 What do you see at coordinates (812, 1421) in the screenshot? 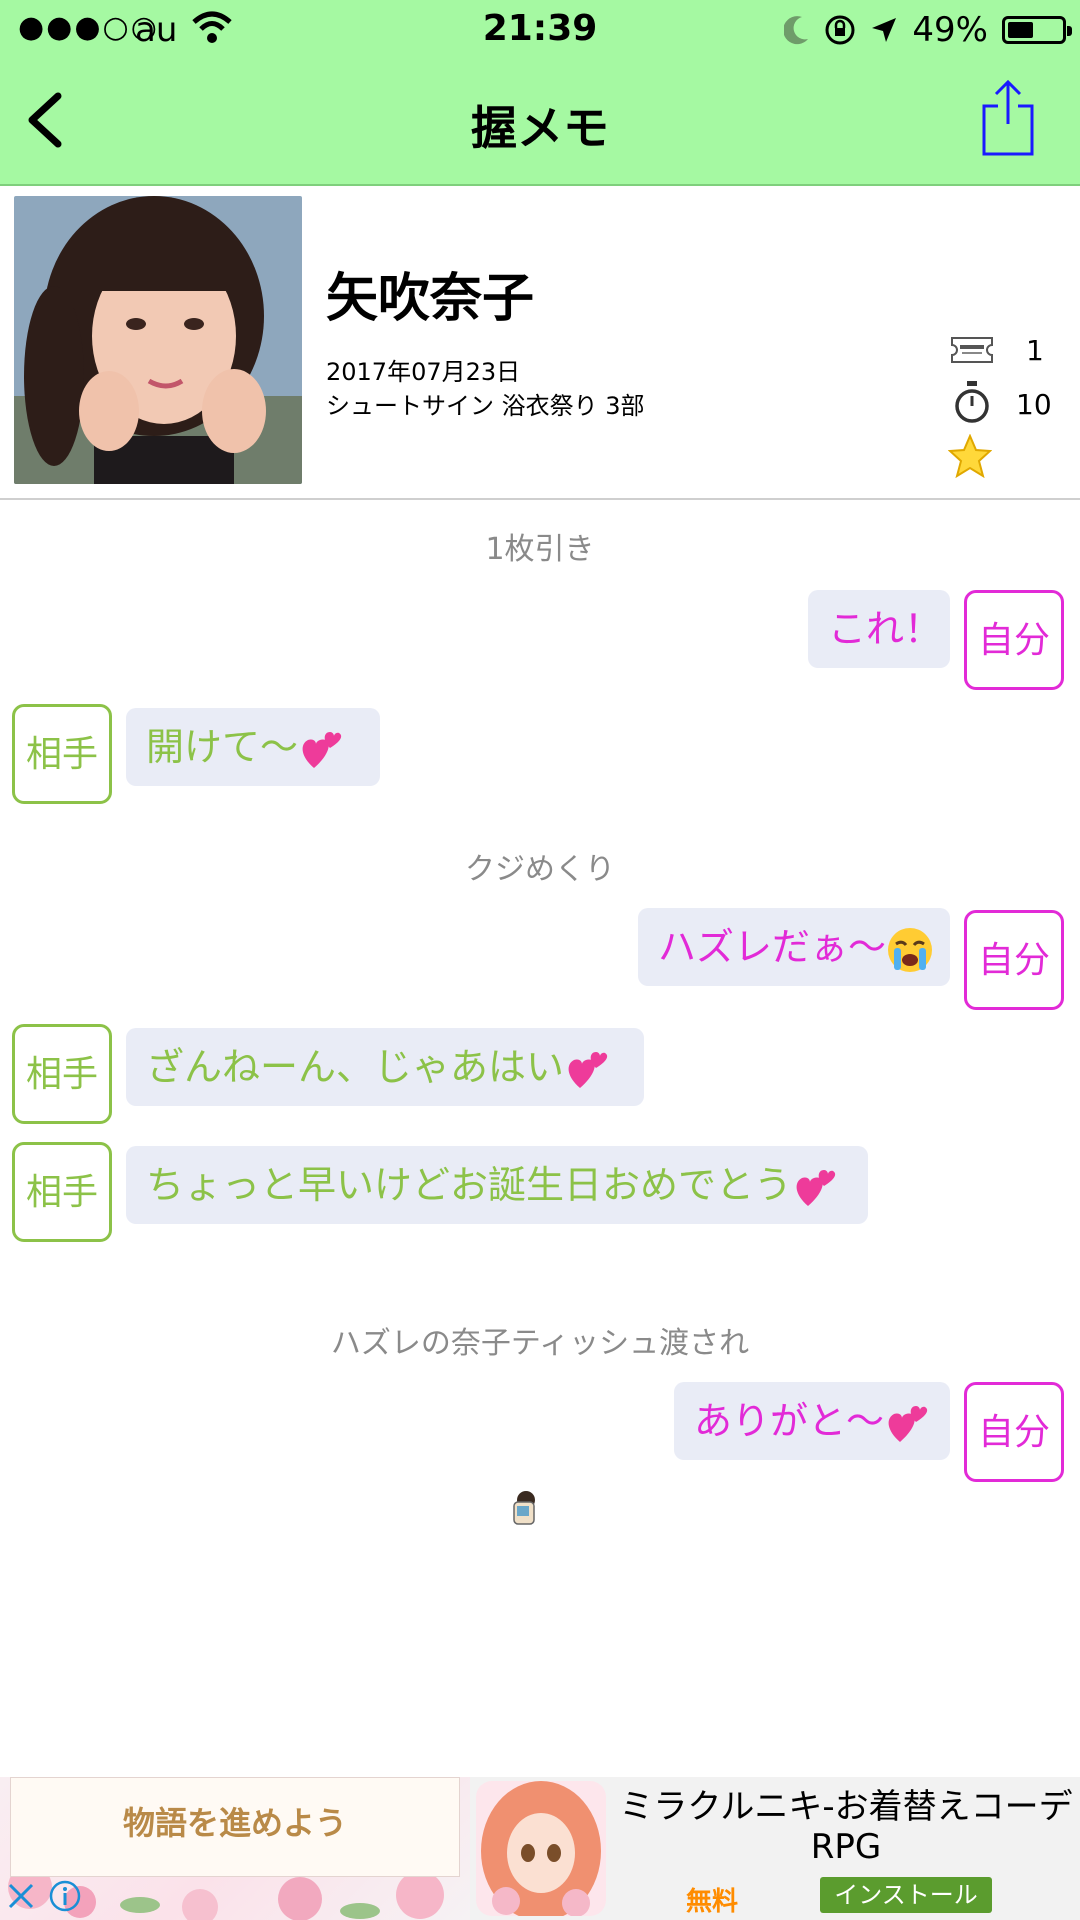
I see `message-bubble-me: ありがと〜` at bounding box center [812, 1421].